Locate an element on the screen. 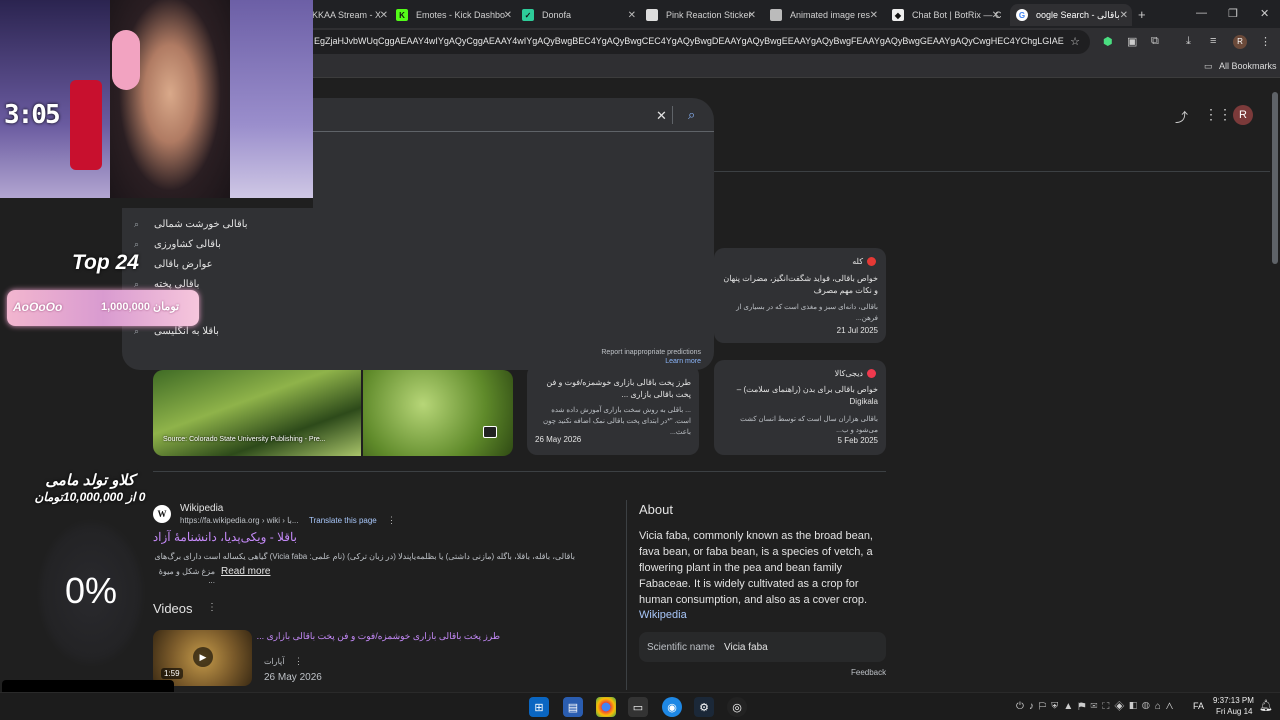  suggestion-text: باقالی کشاورزی is located at coordinates (187, 244).